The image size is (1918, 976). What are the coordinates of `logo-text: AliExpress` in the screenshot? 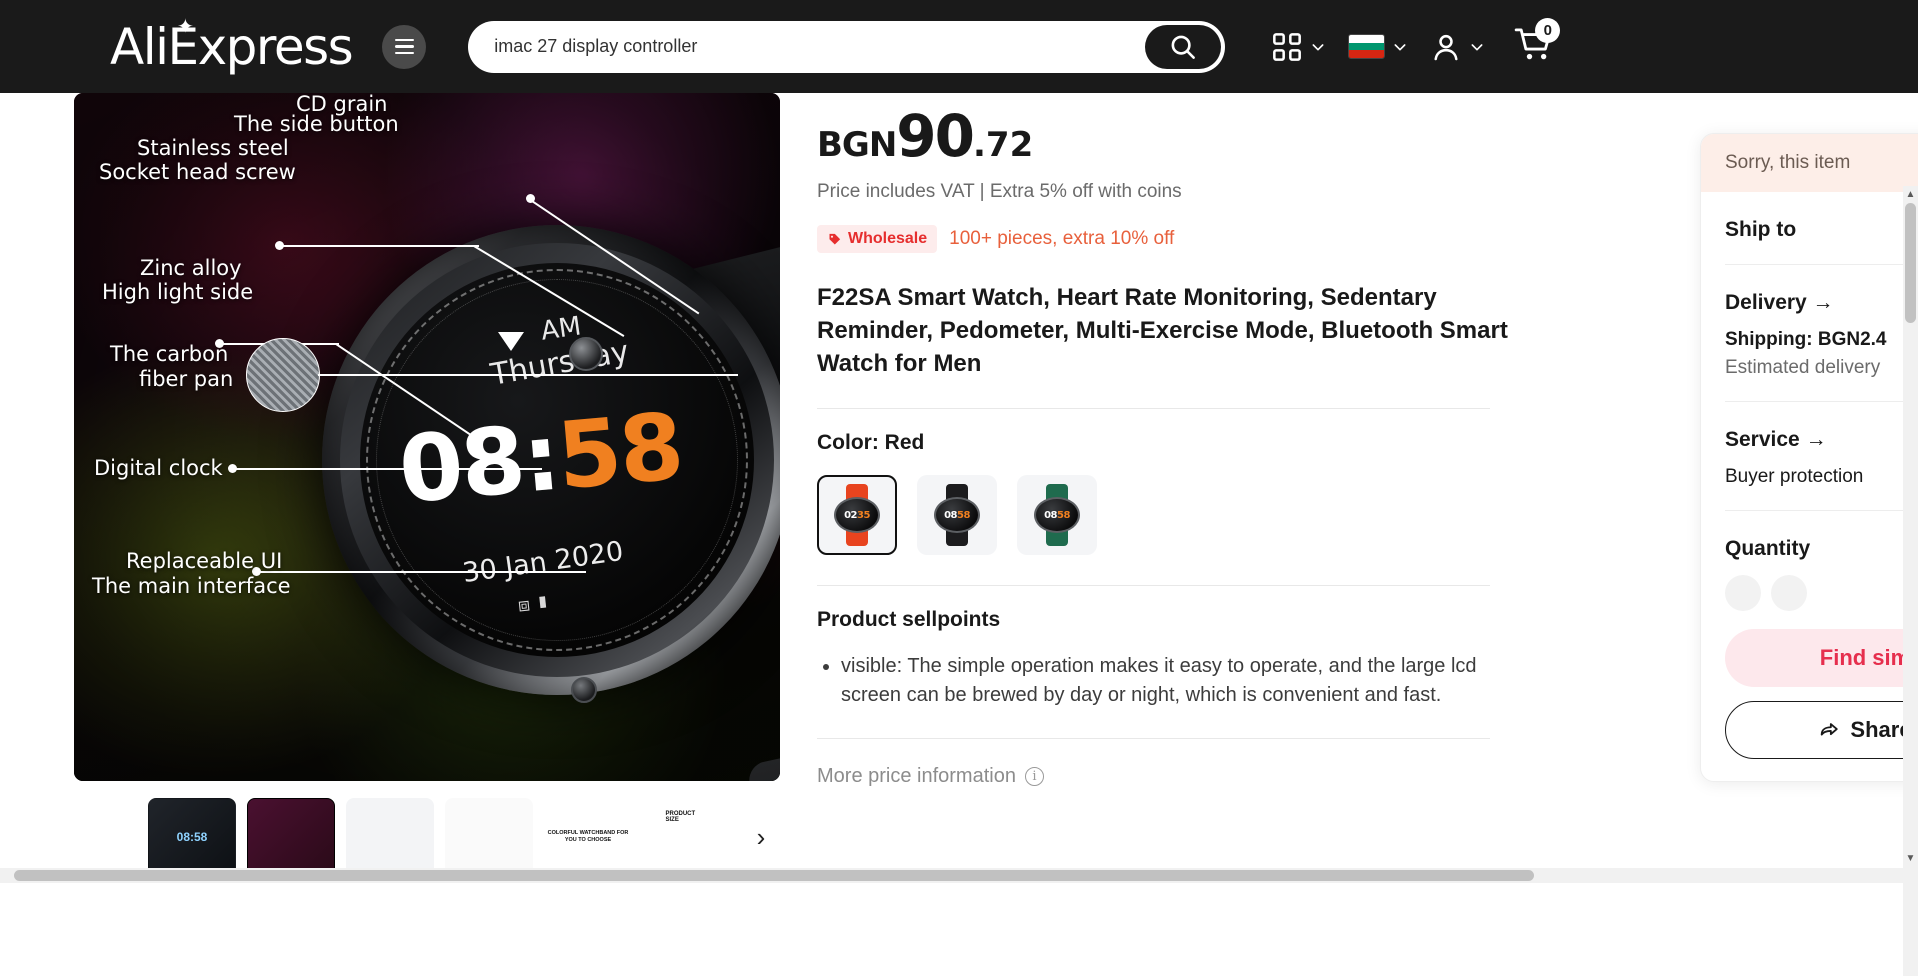 It's located at (232, 46).